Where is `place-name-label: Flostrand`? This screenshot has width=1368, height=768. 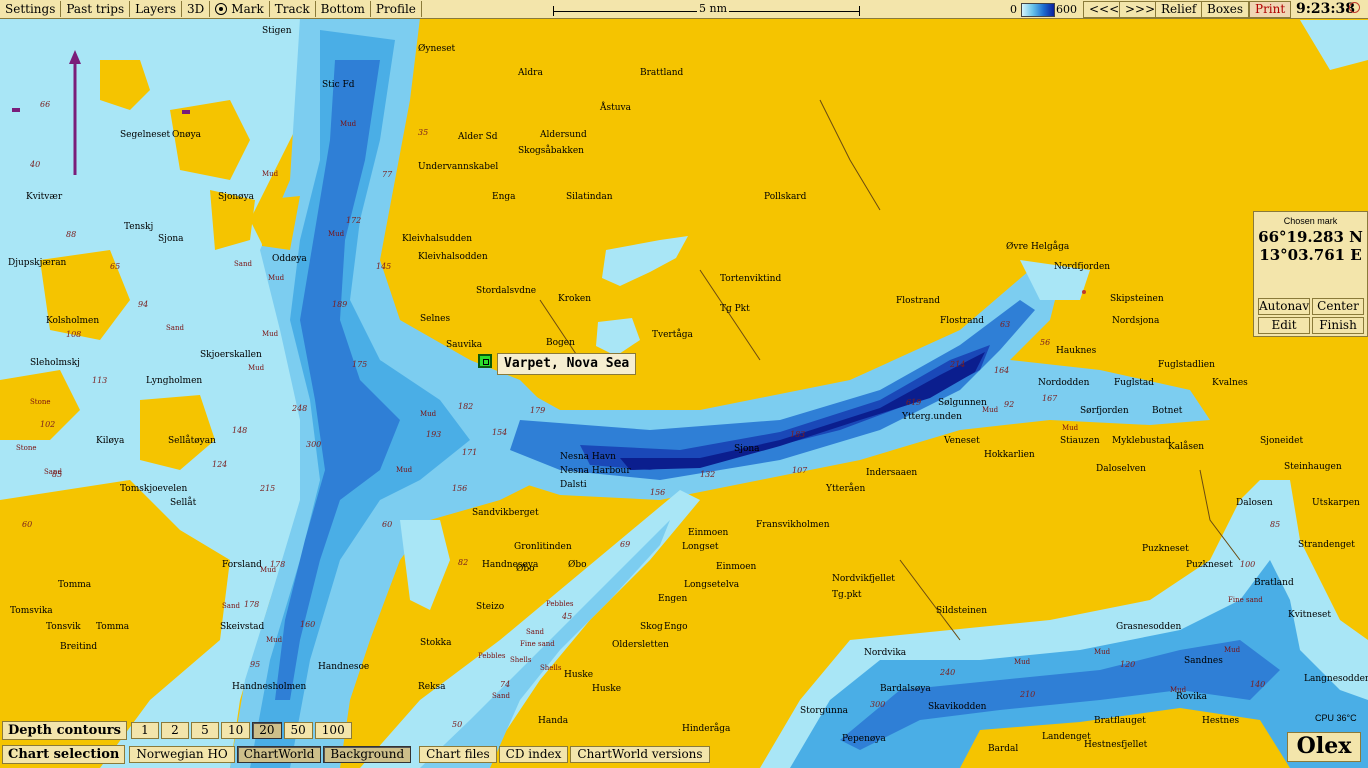
place-name-label: Flostrand is located at coordinates (918, 301).